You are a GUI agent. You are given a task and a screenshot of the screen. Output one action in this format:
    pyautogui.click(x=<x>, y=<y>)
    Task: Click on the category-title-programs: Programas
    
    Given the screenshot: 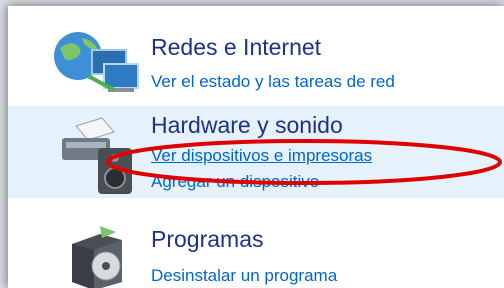 What is the action you would take?
    pyautogui.click(x=207, y=239)
    